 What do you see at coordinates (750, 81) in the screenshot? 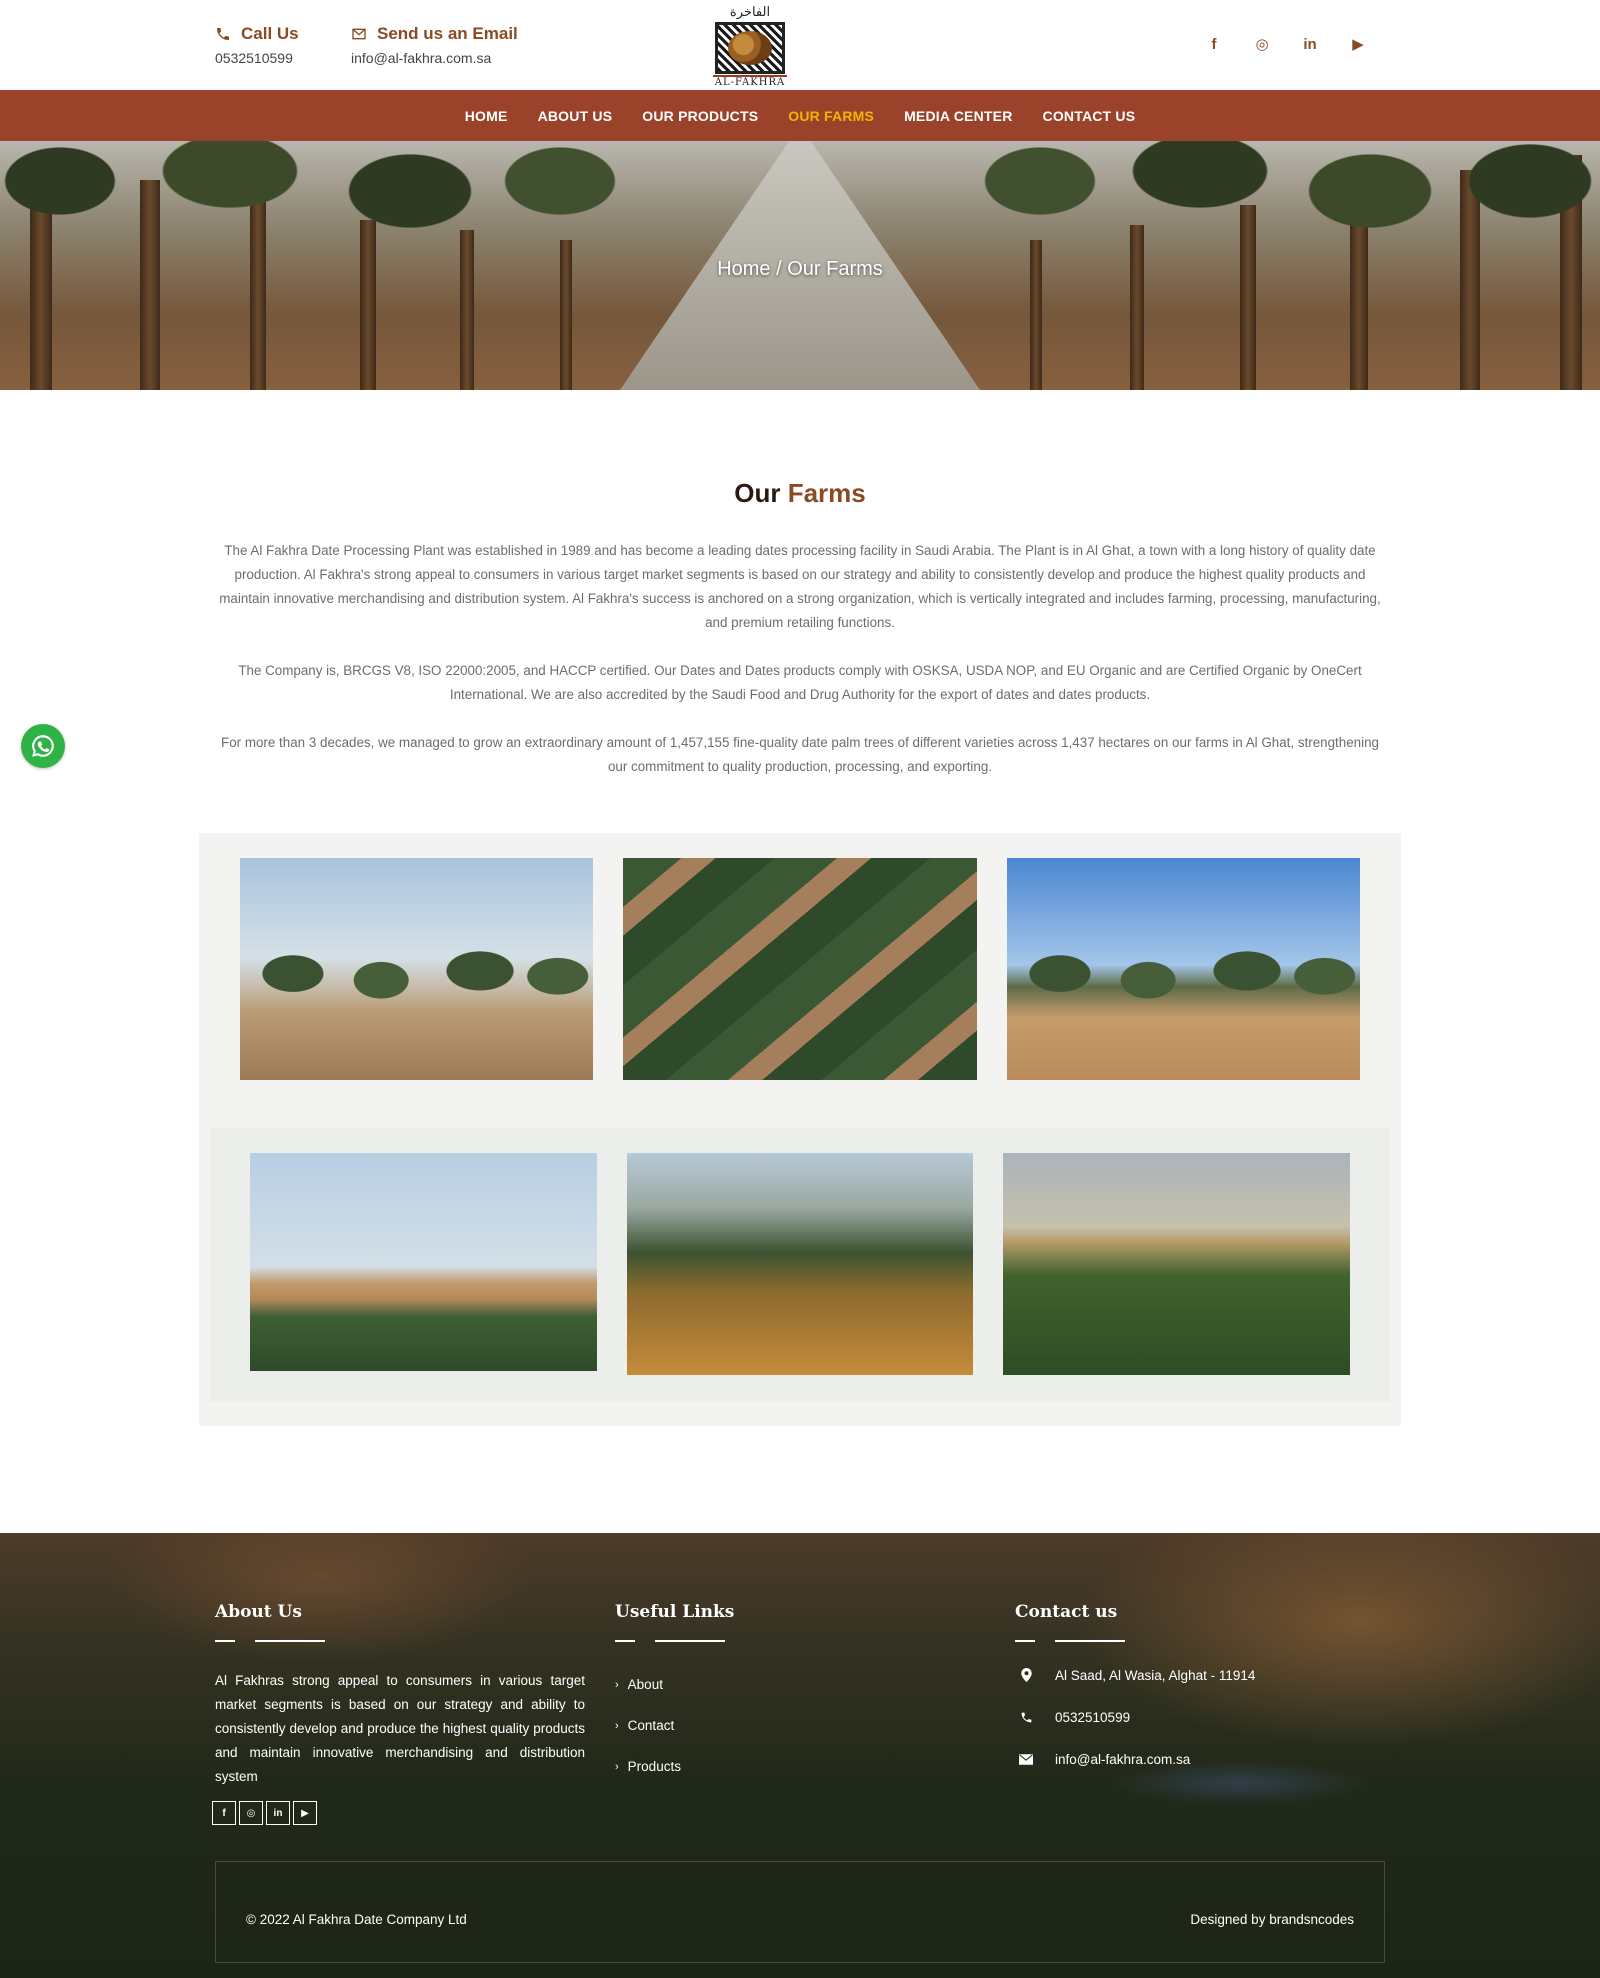
I see `logo-english-text: AL-FAKHRA` at bounding box center [750, 81].